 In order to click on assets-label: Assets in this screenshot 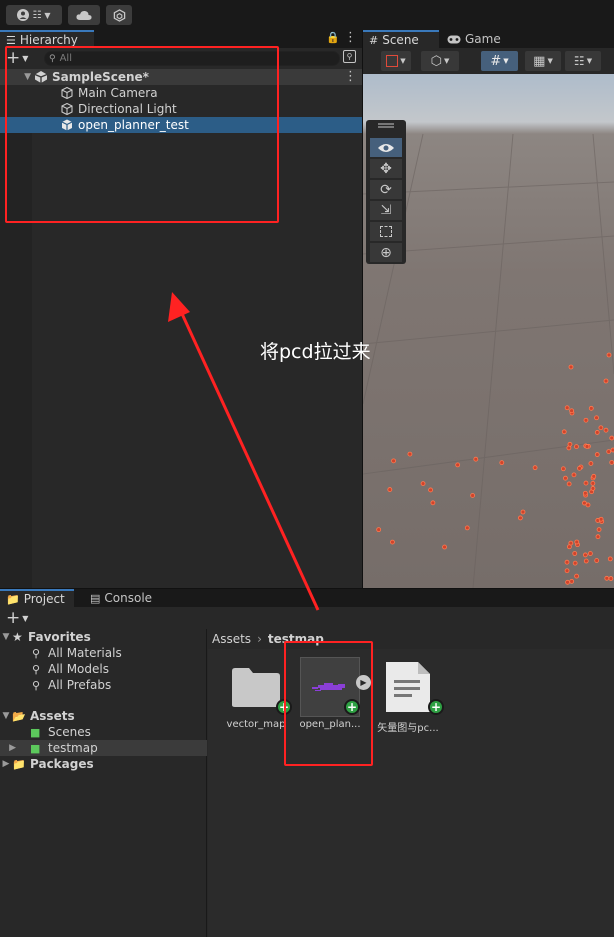, I will do `click(52, 716)`.